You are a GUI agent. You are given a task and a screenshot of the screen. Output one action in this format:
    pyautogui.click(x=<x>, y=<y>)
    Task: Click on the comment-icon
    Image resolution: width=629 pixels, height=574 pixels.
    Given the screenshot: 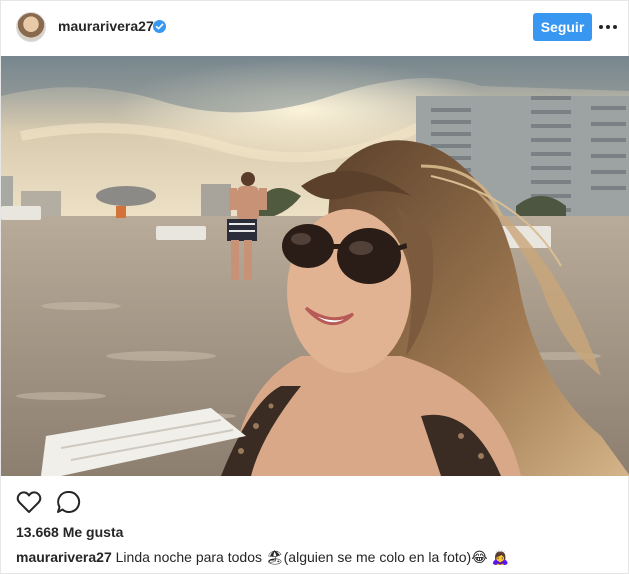 What is the action you would take?
    pyautogui.click(x=69, y=502)
    